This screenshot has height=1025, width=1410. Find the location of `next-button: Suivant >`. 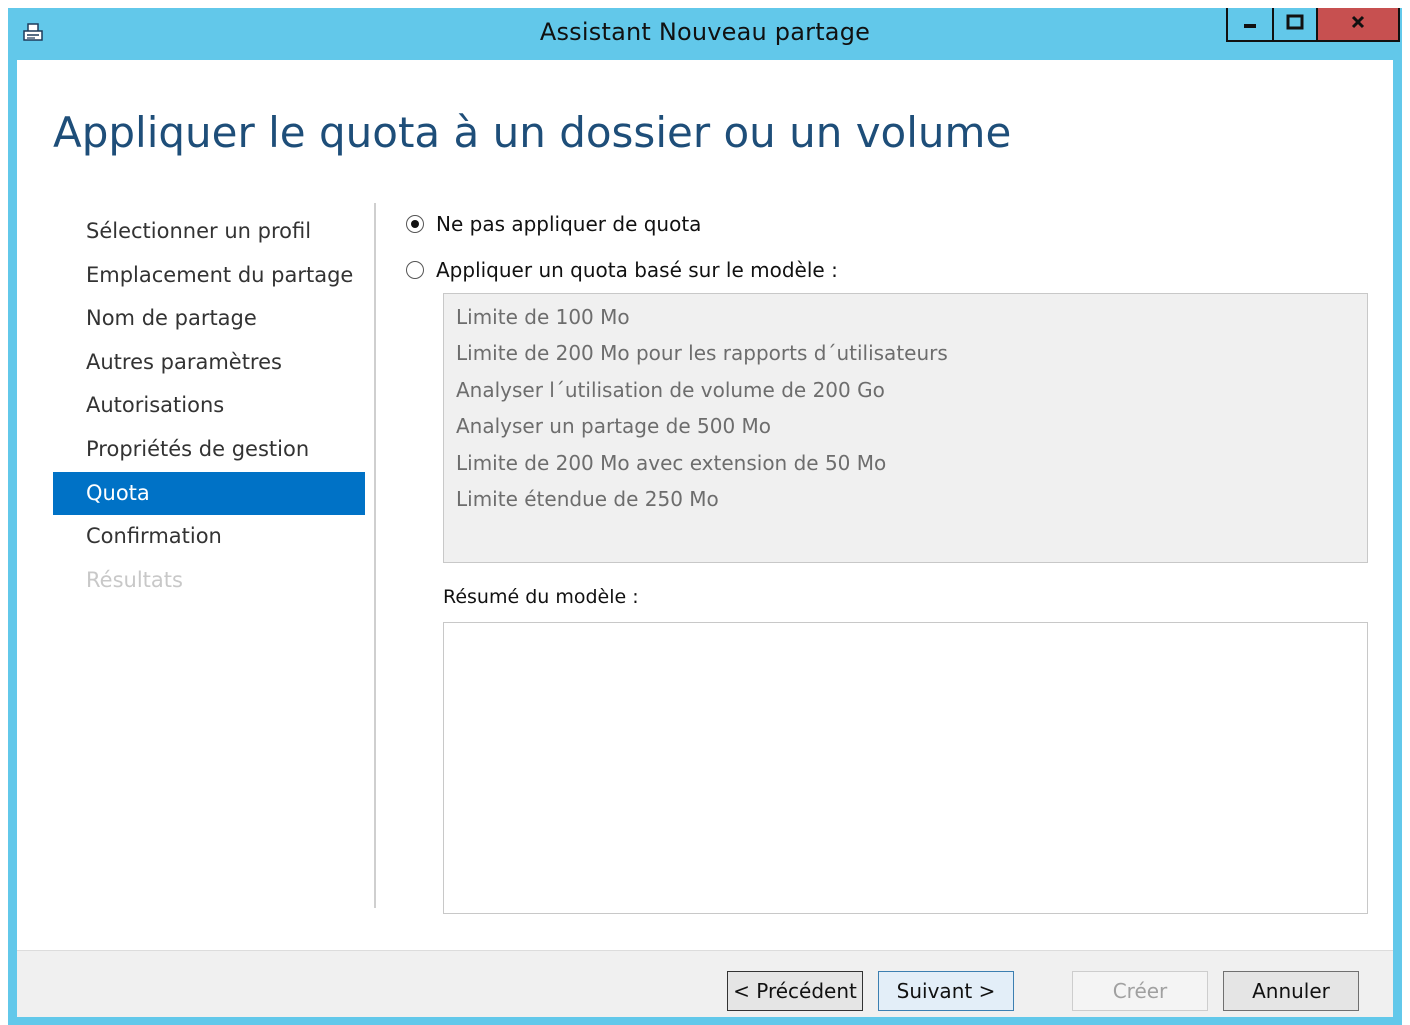

next-button: Suivant > is located at coordinates (946, 991).